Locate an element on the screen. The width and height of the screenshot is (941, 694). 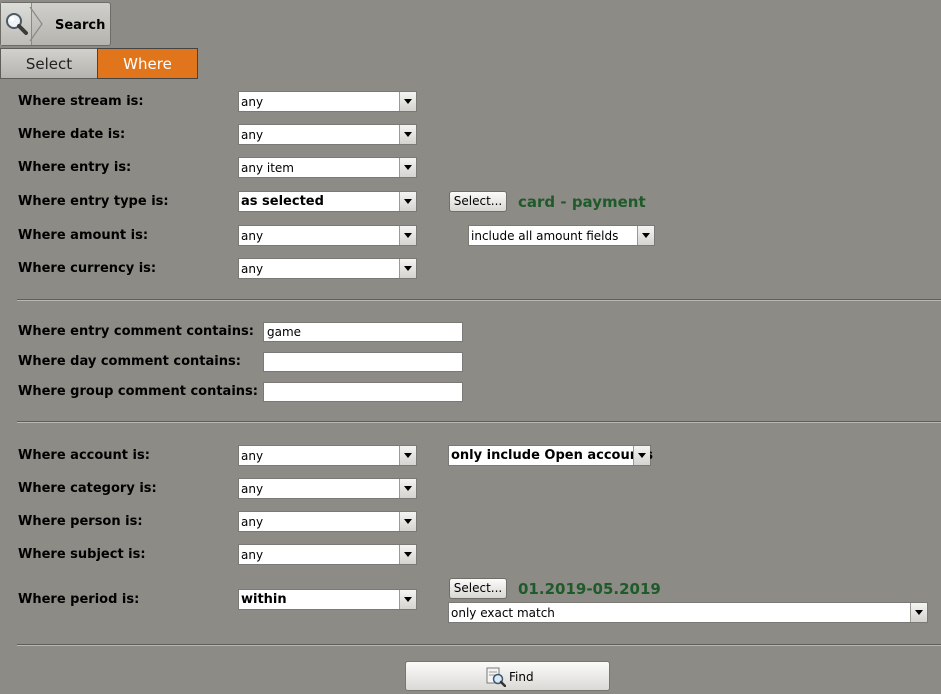
entry-type-value: as selected is located at coordinates (282, 201).